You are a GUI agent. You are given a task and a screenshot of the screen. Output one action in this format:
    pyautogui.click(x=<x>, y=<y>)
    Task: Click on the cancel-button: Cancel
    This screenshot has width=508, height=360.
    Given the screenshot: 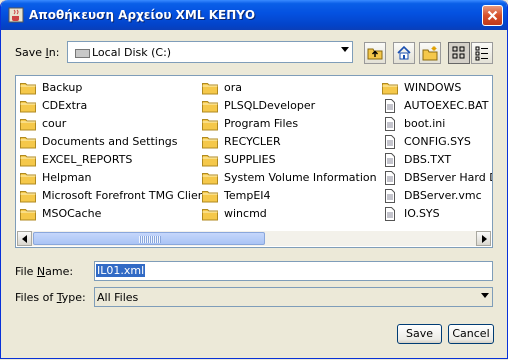 What is the action you would take?
    pyautogui.click(x=471, y=334)
    